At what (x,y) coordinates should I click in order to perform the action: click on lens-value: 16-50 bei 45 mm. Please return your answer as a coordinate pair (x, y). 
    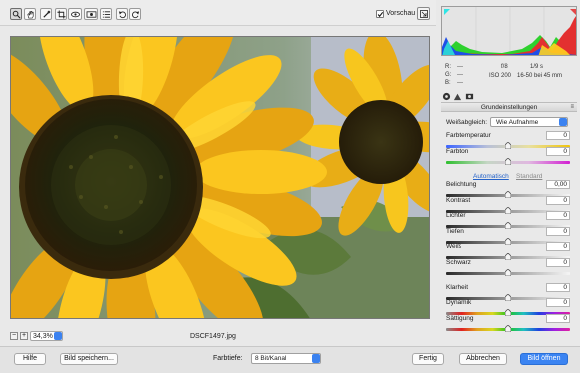
    Looking at the image, I should click on (540, 76).